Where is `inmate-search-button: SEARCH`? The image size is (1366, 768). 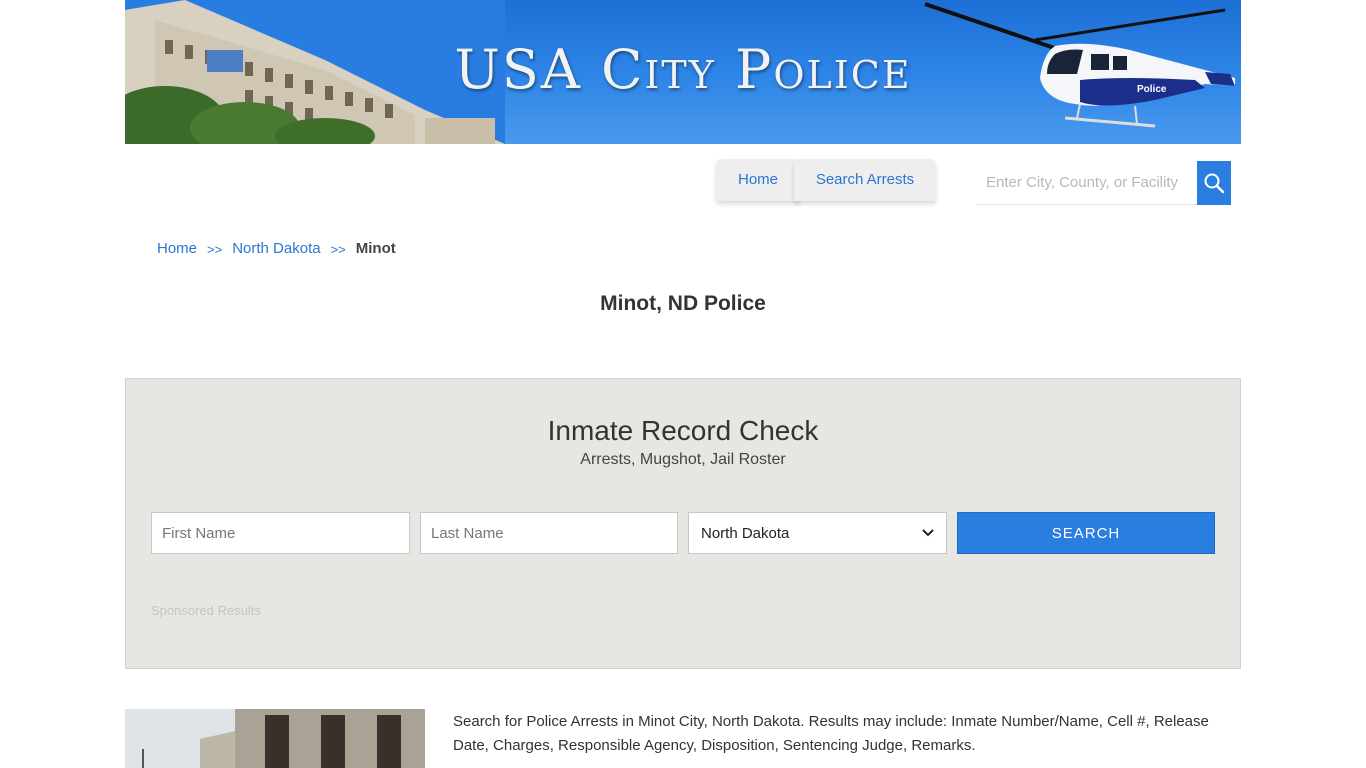
inmate-search-button: SEARCH is located at coordinates (1086, 533).